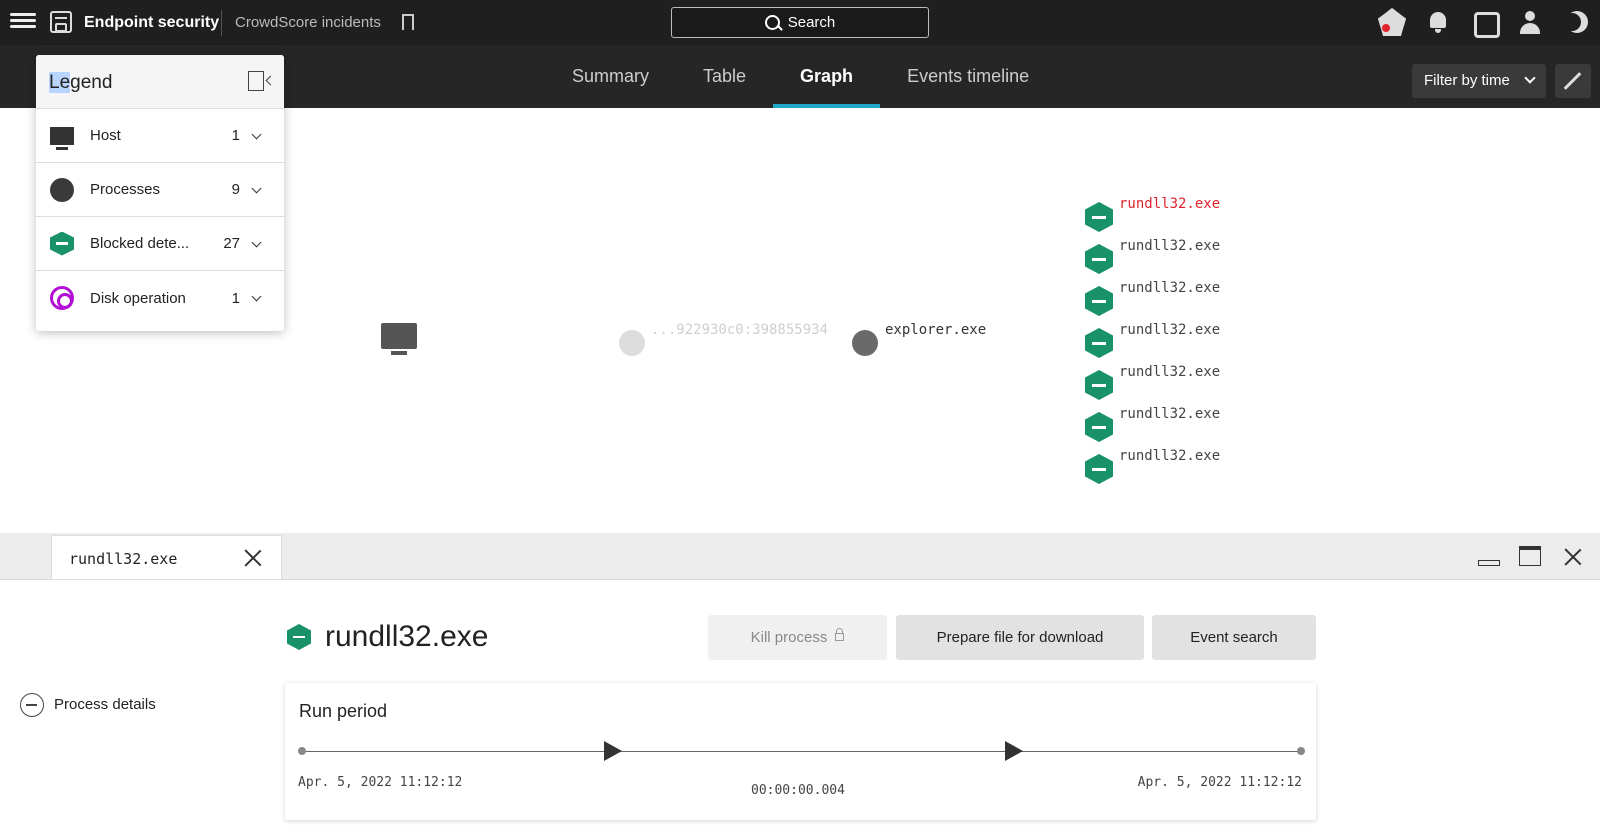  What do you see at coordinates (740, 330) in the screenshot?
I see `faded-node-label: ...922930c0:398855934` at bounding box center [740, 330].